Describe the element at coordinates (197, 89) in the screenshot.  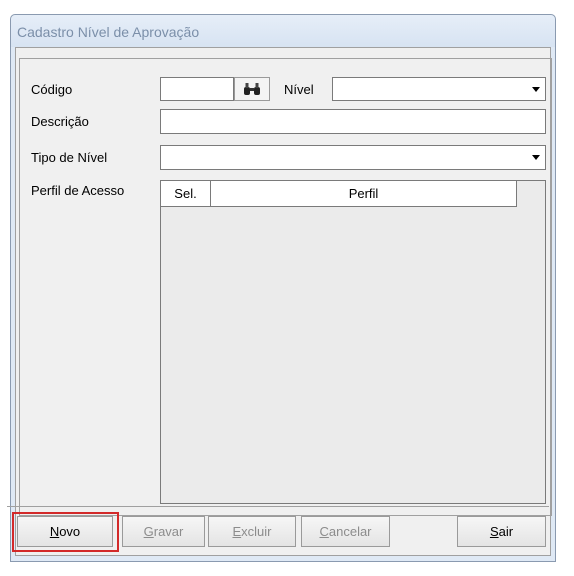
I see `codigo-field` at that location.